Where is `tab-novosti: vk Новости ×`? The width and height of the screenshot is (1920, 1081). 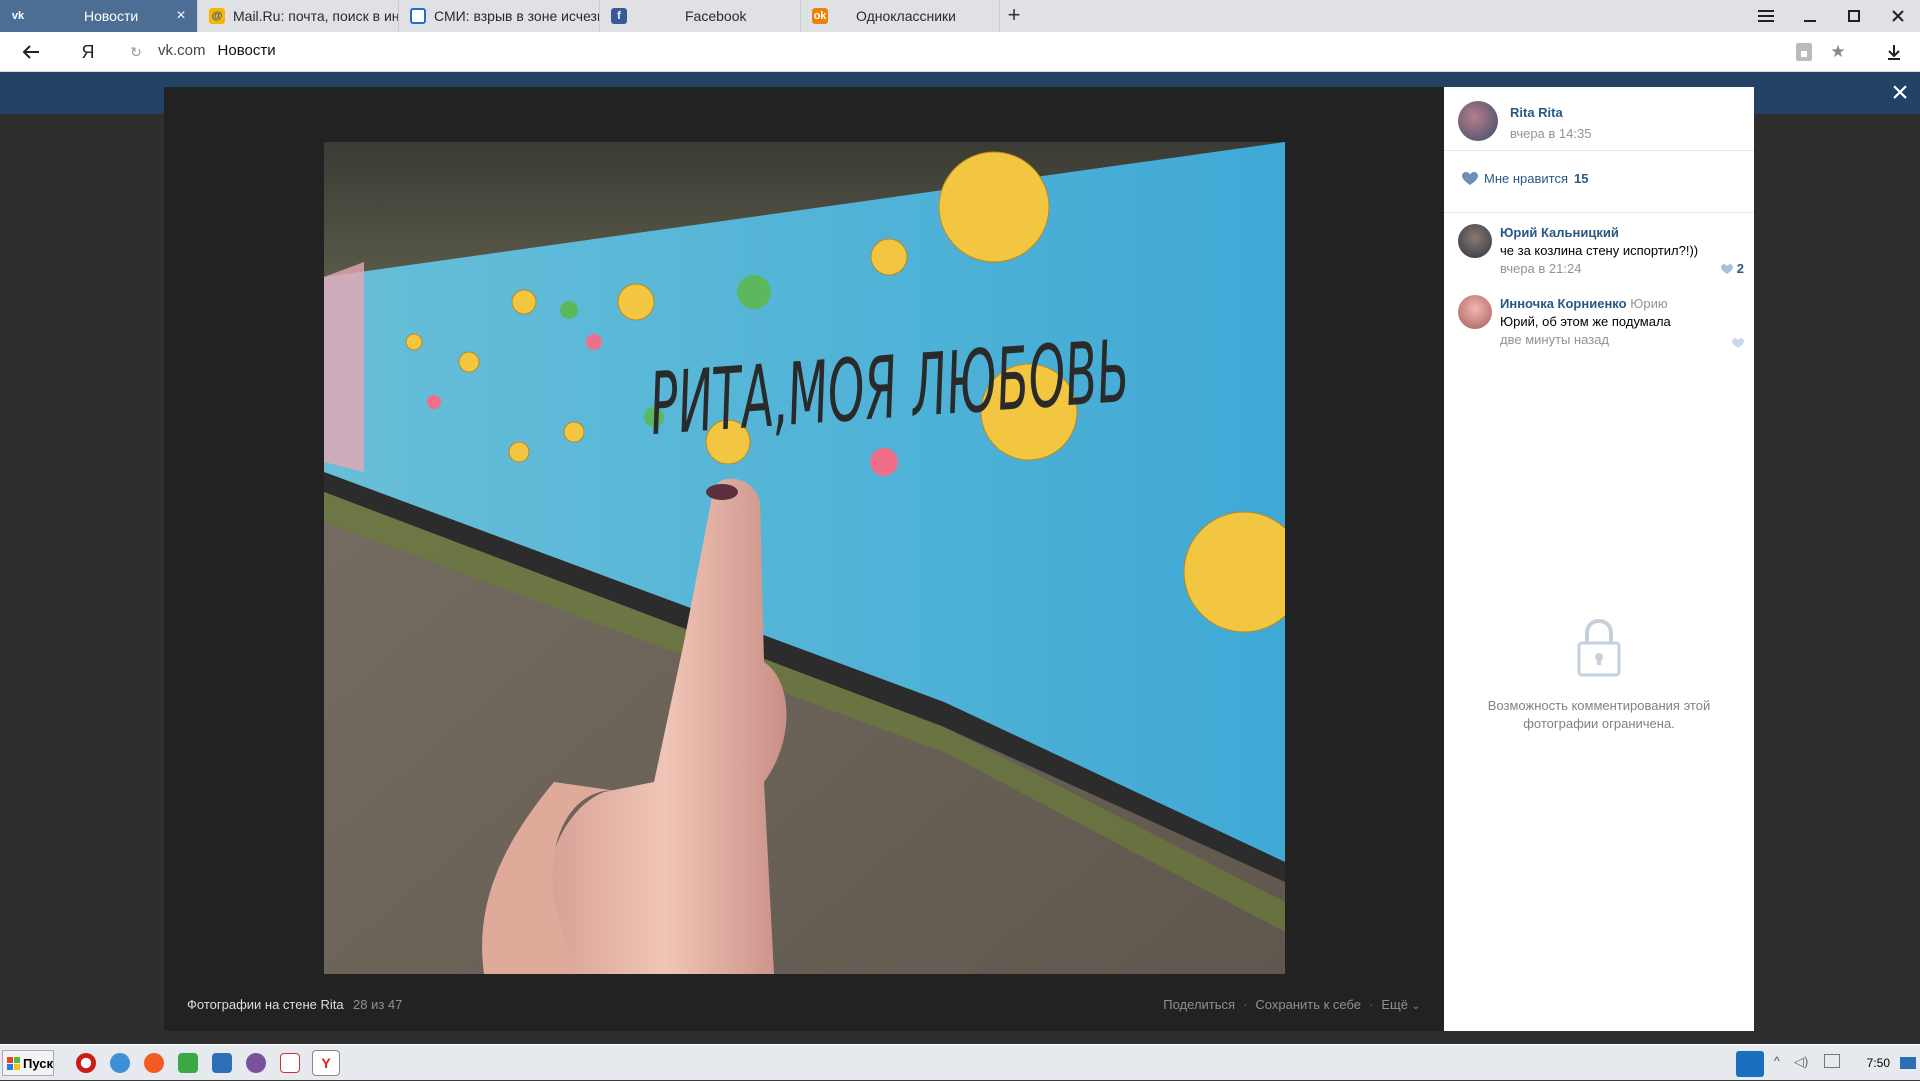
tab-novosti: vk Новости × is located at coordinates (99, 16).